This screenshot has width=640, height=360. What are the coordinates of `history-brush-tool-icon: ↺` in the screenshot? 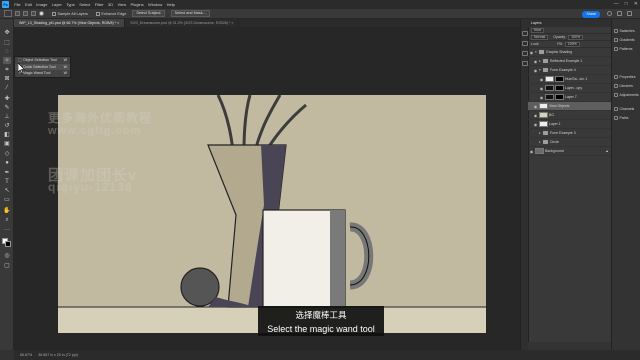 It's located at (7, 125).